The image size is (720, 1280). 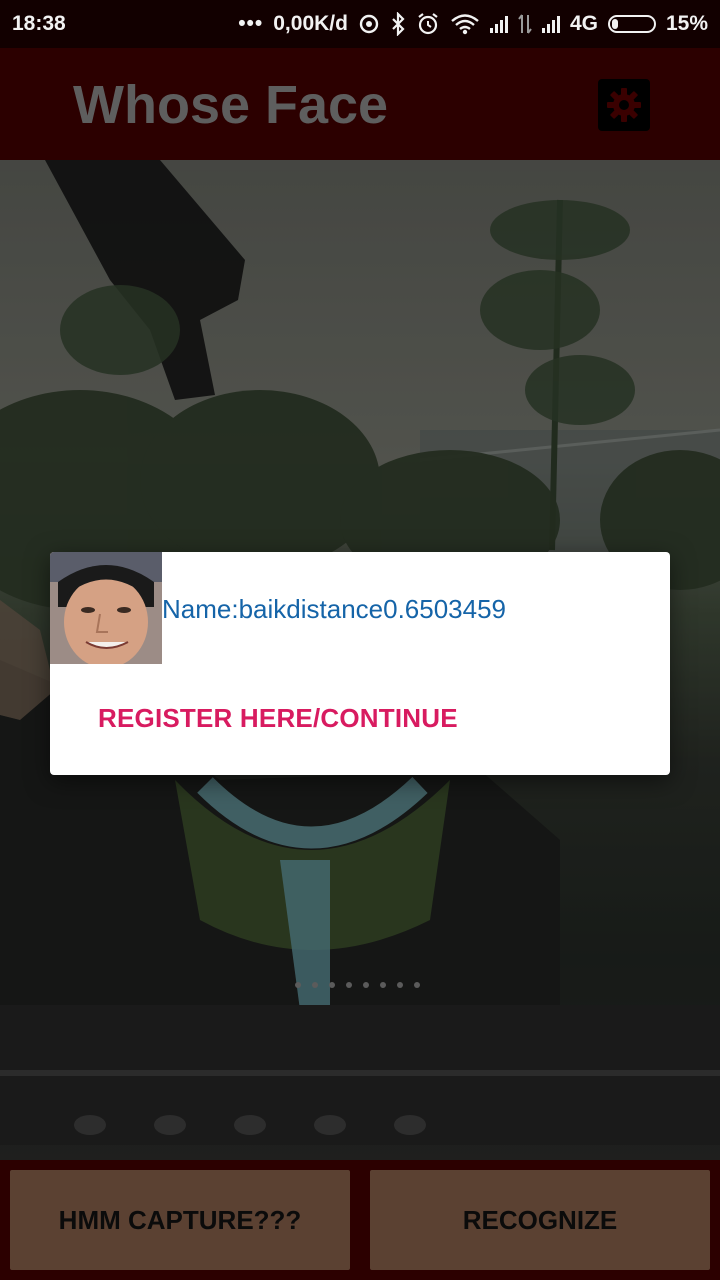 I want to click on net-speed: 0,00K/d, so click(x=310, y=23).